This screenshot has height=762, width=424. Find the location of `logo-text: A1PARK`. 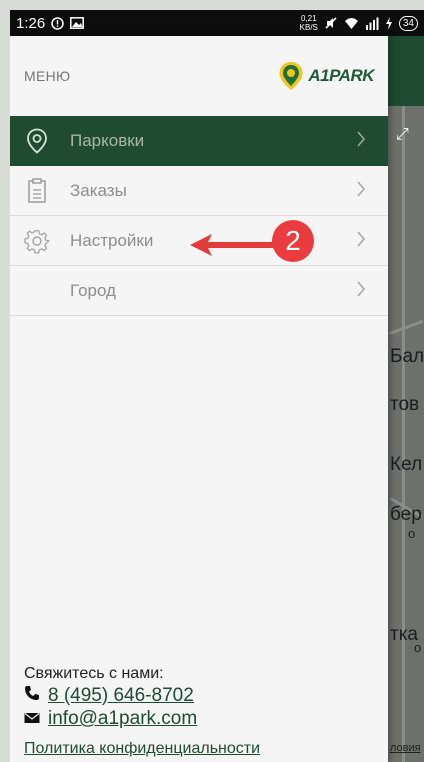

logo-text: A1PARK is located at coordinates (341, 75).